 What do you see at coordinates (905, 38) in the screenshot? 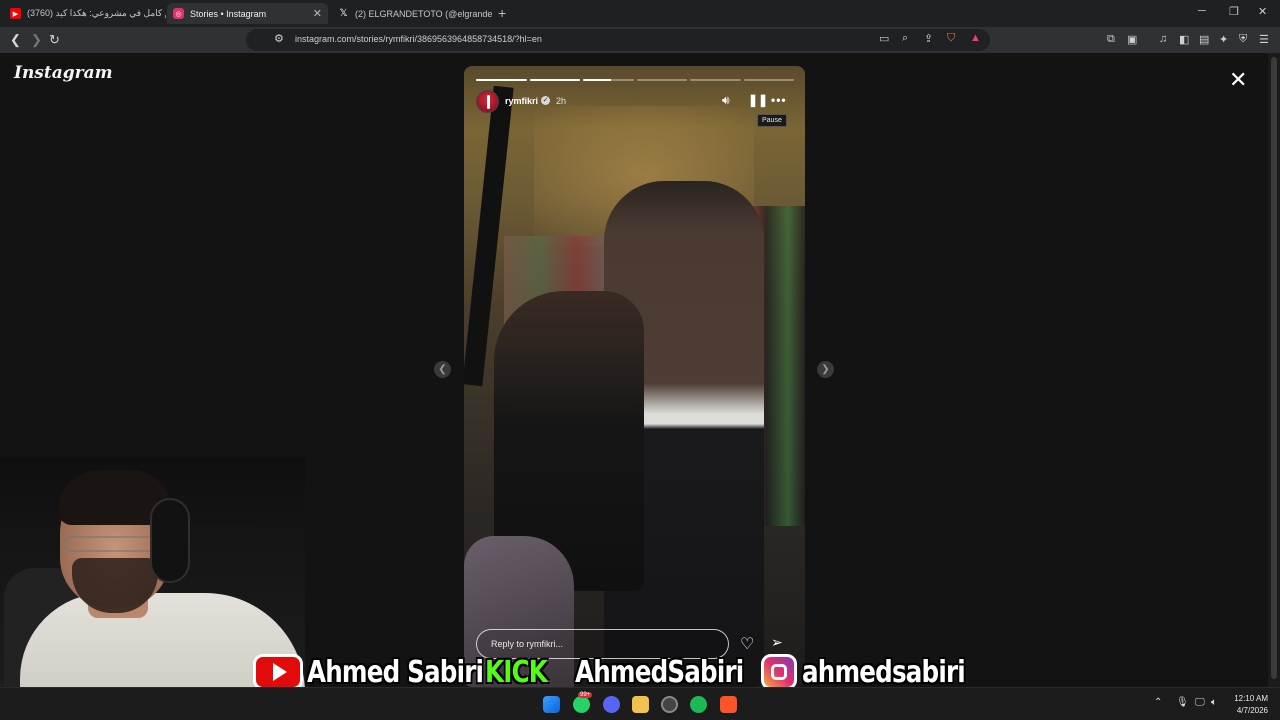
I see `zoom-icon: ⌕` at bounding box center [905, 38].